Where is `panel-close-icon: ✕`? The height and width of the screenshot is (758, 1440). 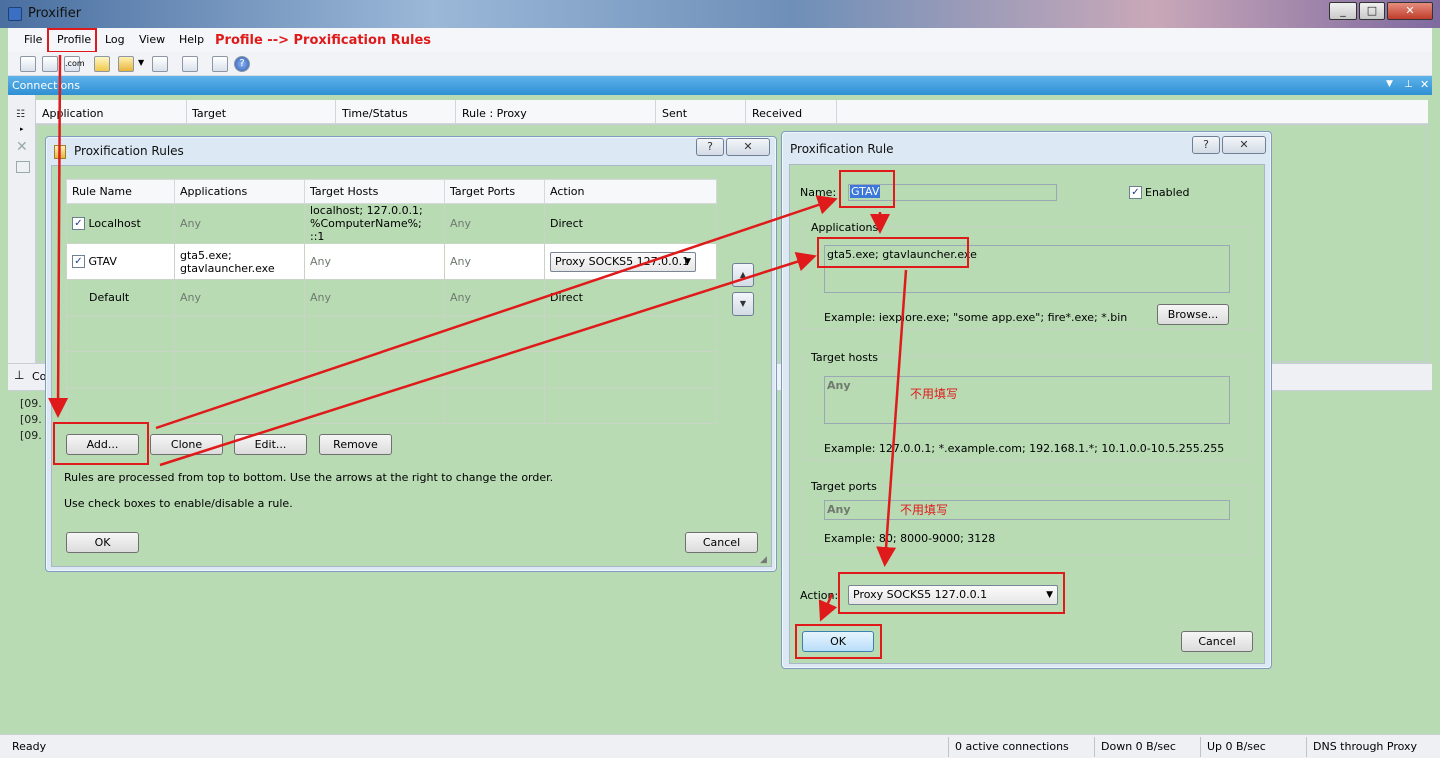 panel-close-icon: ✕ is located at coordinates (1424, 84).